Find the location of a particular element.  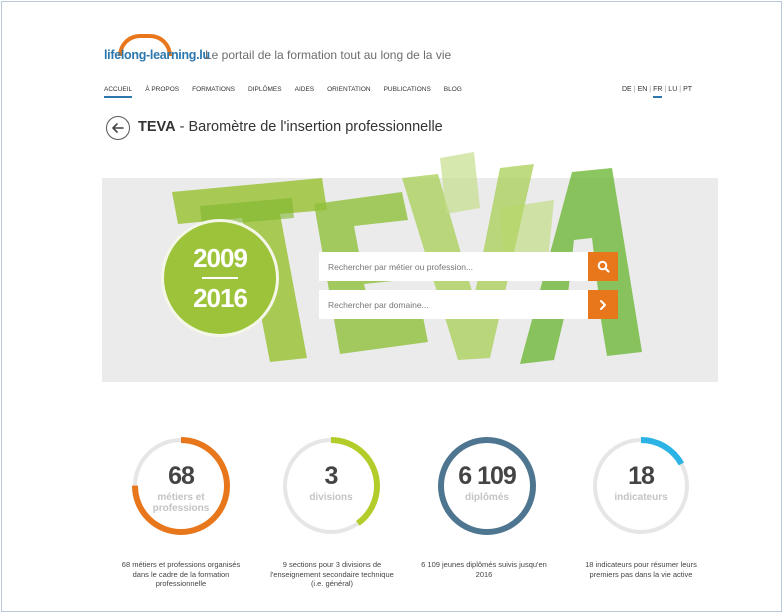

stat-value: 68 is located at coordinates (181, 476).